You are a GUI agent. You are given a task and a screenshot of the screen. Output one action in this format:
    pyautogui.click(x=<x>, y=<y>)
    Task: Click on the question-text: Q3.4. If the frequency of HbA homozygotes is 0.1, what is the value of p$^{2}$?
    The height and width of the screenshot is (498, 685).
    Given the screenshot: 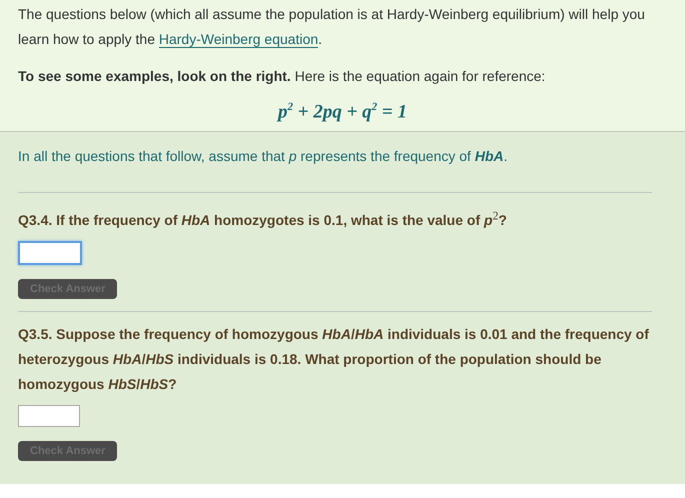 What is the action you would take?
    pyautogui.click(x=263, y=219)
    